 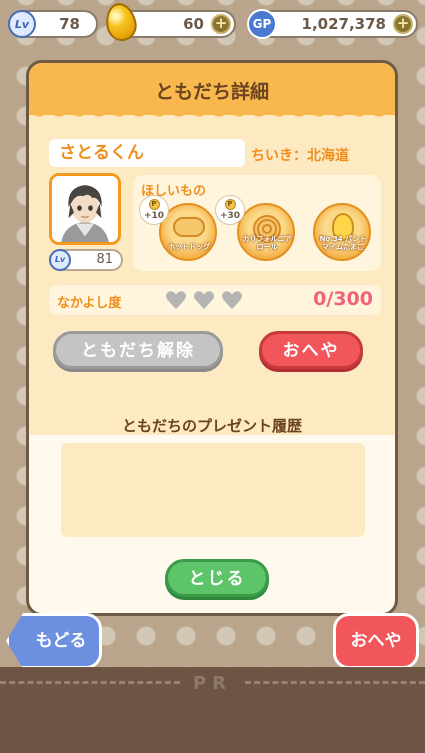 I want to click on friend-level-value: 81, so click(x=104, y=259).